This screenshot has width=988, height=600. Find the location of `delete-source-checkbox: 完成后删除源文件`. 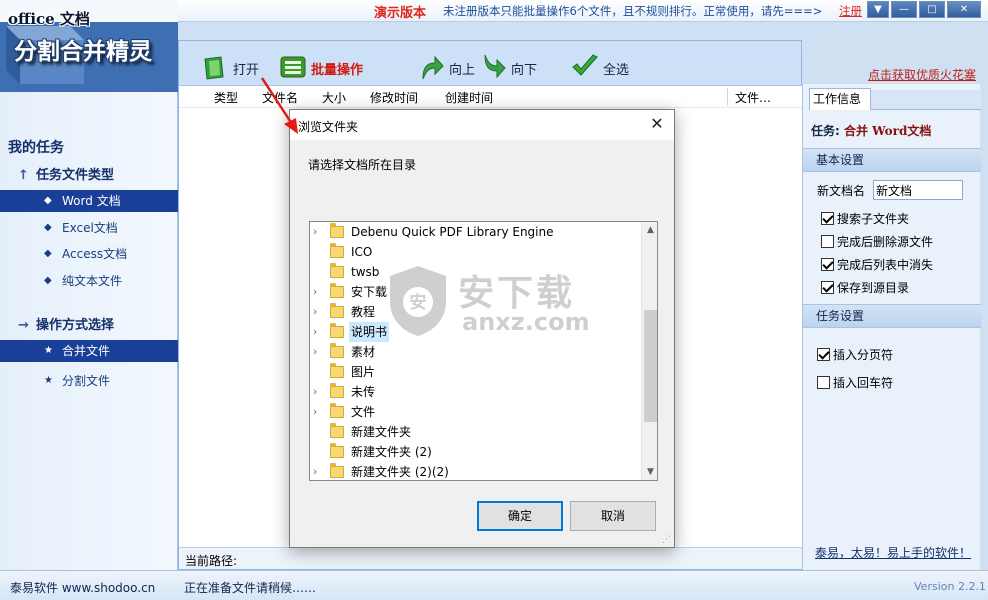

delete-source-checkbox: 完成后删除源文件 is located at coordinates (877, 241).